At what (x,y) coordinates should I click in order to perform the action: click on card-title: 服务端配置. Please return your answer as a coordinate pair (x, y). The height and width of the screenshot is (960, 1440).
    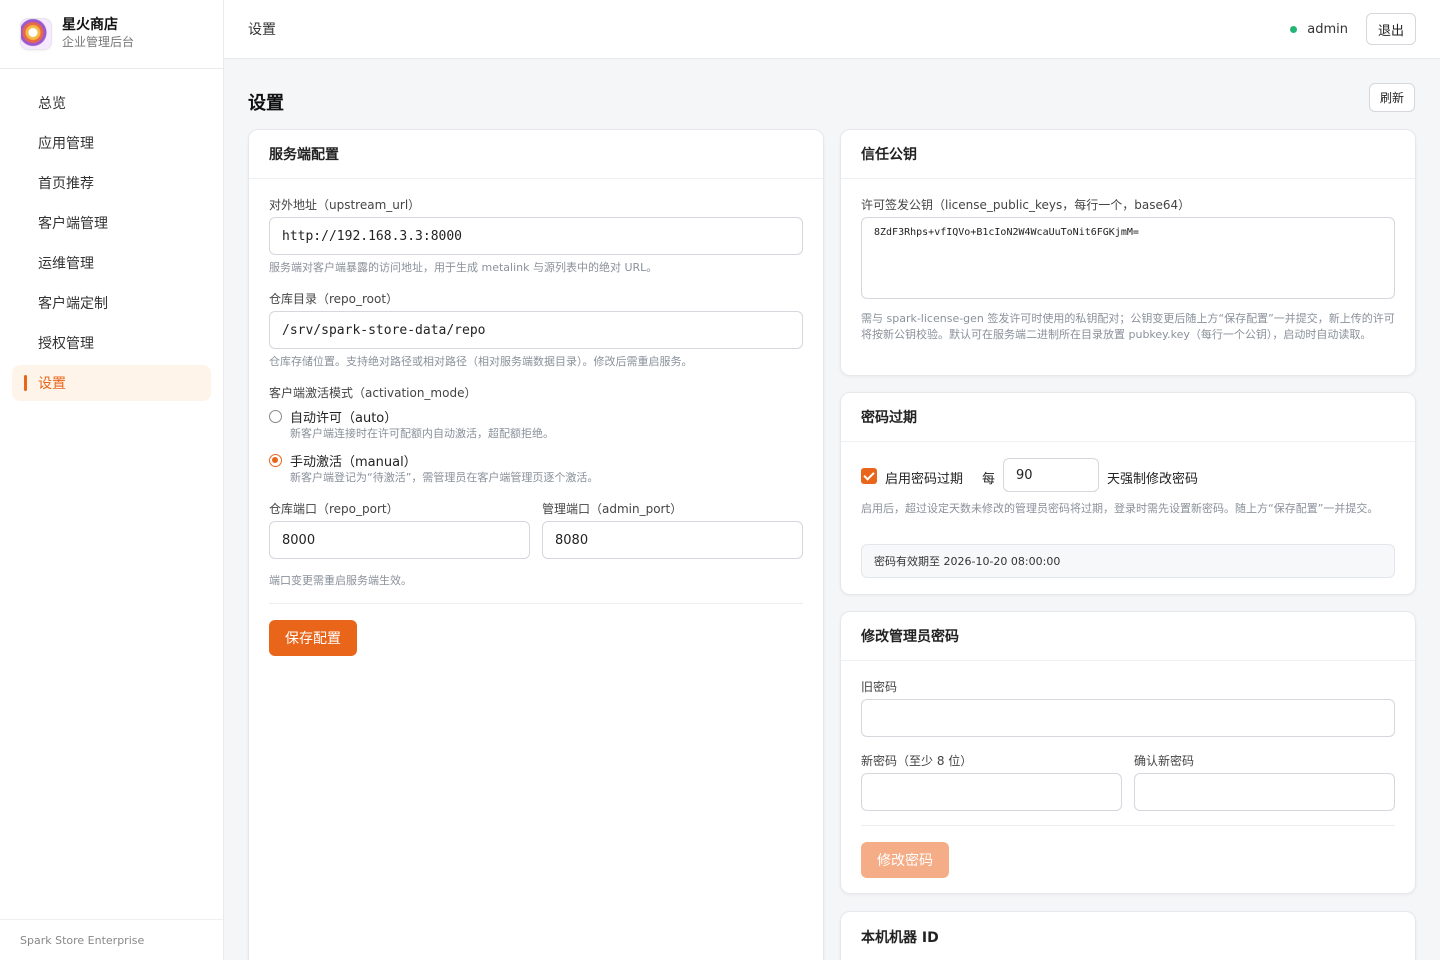
    Looking at the image, I should click on (536, 154).